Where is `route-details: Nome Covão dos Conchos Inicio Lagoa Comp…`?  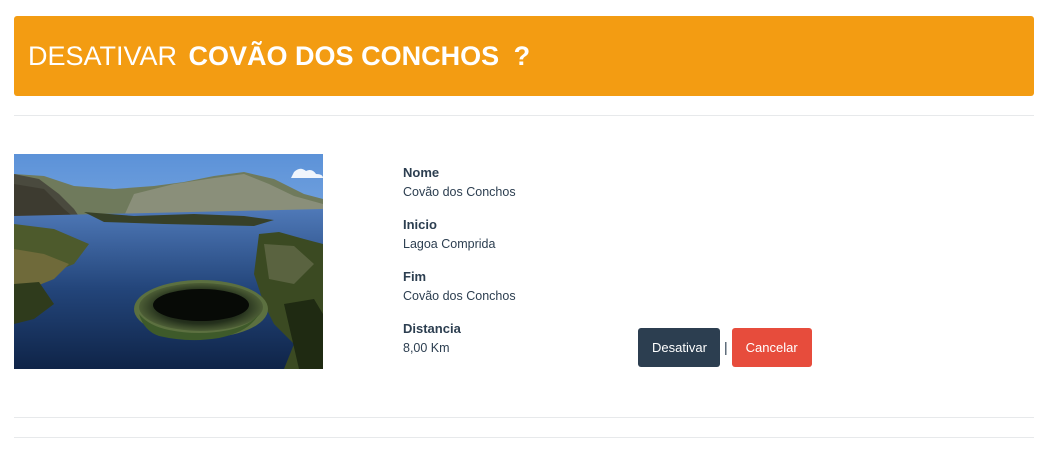 route-details: Nome Covão dos Conchos Inicio Lagoa Comp… is located at coordinates (513, 269).